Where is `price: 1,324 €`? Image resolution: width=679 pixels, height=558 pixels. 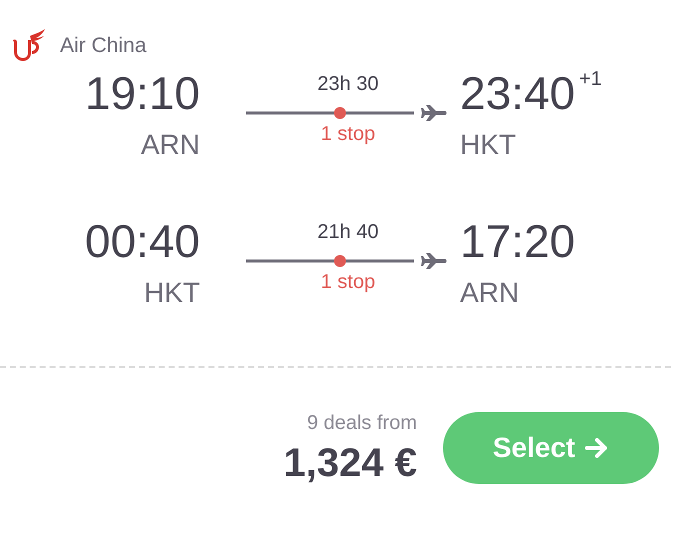 price: 1,324 € is located at coordinates (350, 463).